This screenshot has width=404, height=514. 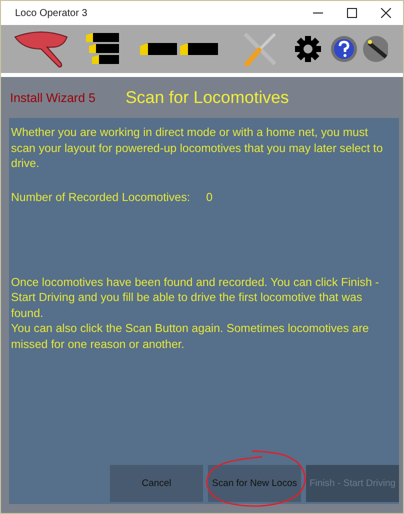 What do you see at coordinates (352, 13) in the screenshot?
I see `maximize-icon` at bounding box center [352, 13].